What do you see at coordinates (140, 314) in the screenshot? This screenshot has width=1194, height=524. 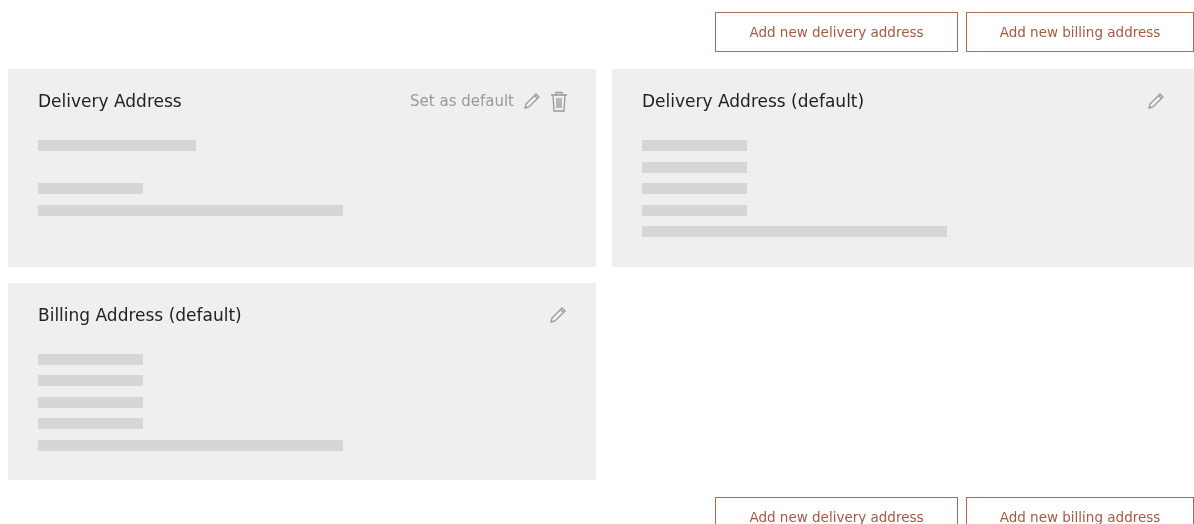 I see `card-title: Billing Address (default)` at bounding box center [140, 314].